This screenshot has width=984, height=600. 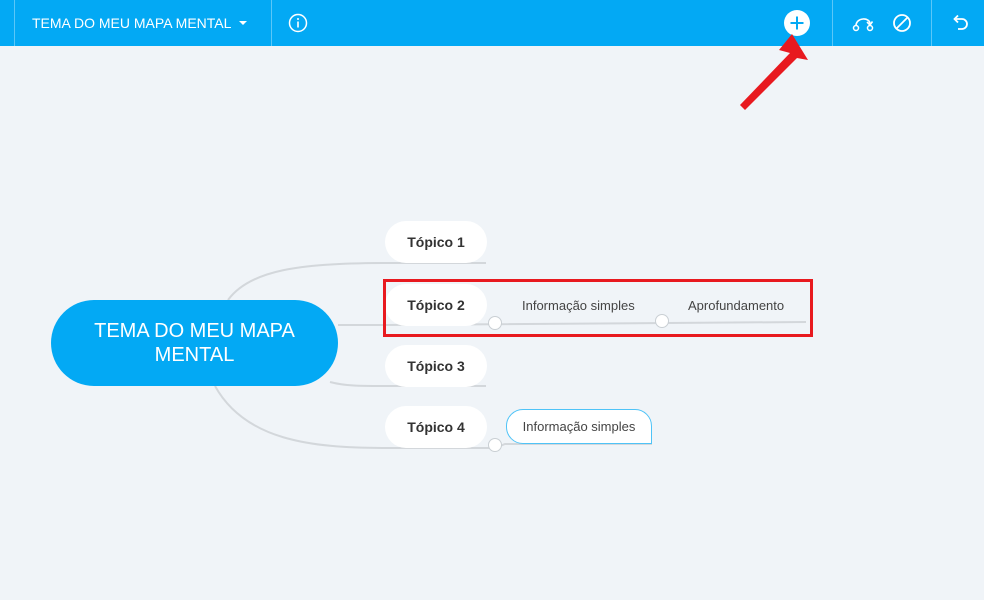 I want to click on topic-4: Tópico 4, so click(x=436, y=427).